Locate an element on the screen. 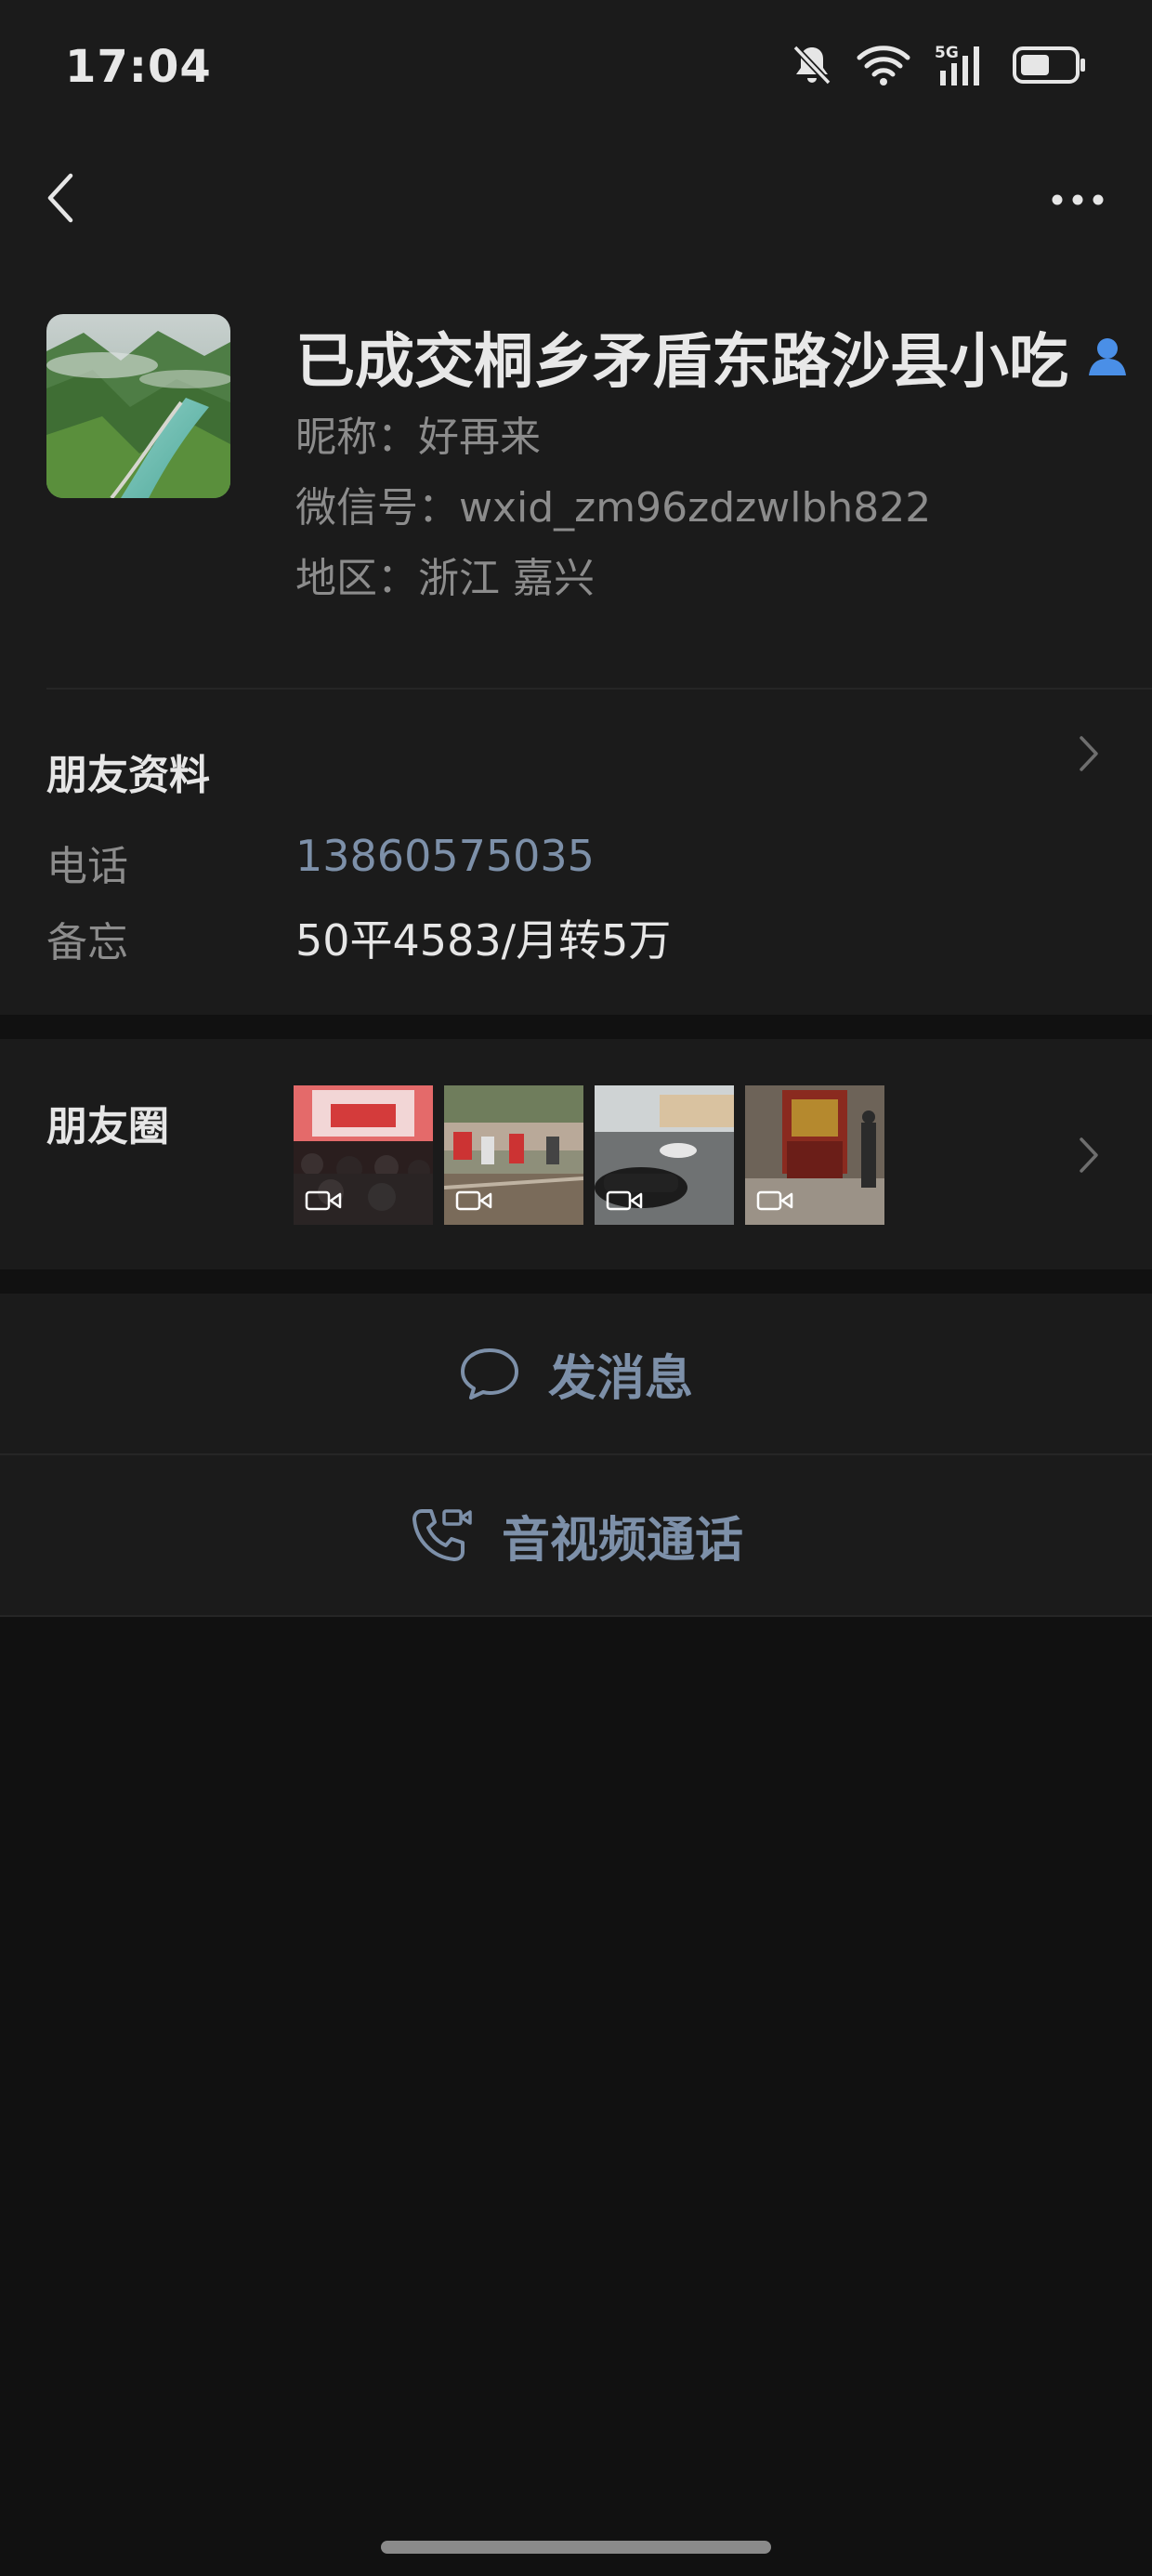  audio-video-call-button: 音视频通话 is located at coordinates (576, 1535).